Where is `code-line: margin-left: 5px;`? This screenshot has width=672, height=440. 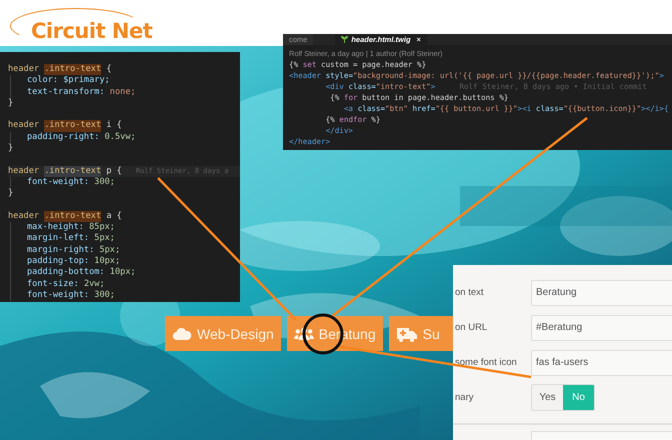 code-line: margin-left: 5px; is located at coordinates (125, 239).